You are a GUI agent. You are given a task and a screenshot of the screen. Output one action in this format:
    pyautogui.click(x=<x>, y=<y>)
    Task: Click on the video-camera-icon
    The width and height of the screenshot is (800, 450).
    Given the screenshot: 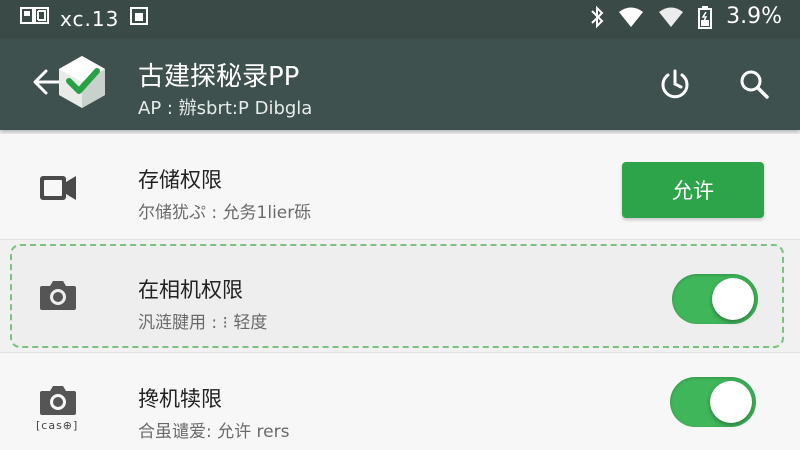 What is the action you would take?
    pyautogui.click(x=58, y=190)
    